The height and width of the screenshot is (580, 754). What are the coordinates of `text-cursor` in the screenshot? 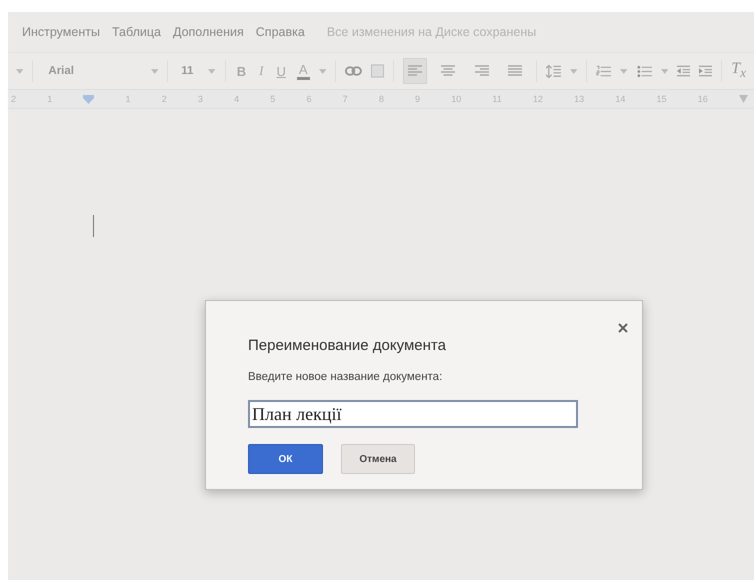 It's located at (93, 226).